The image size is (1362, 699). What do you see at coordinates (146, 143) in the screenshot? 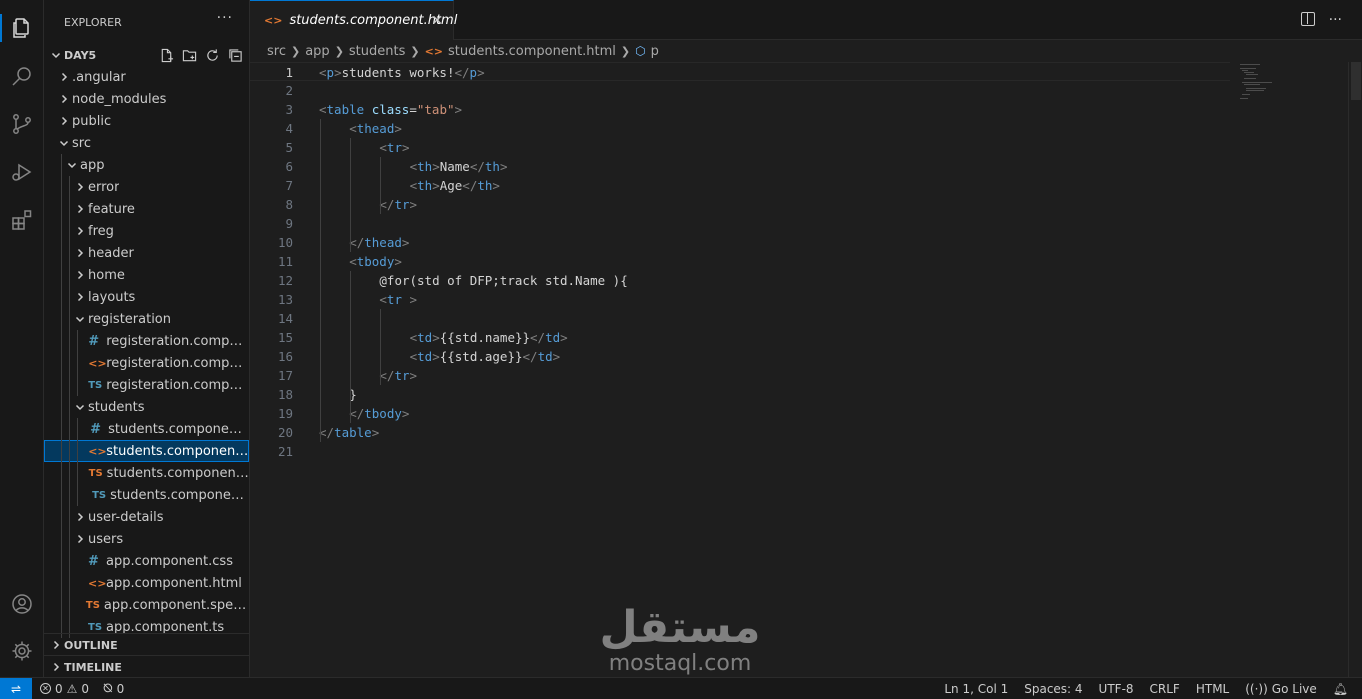
I see `tree-folder: src` at bounding box center [146, 143].